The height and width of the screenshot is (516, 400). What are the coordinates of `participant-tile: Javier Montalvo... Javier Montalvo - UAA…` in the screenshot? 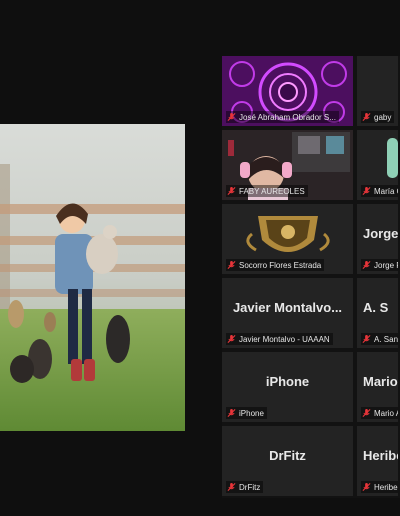 It's located at (287, 313).